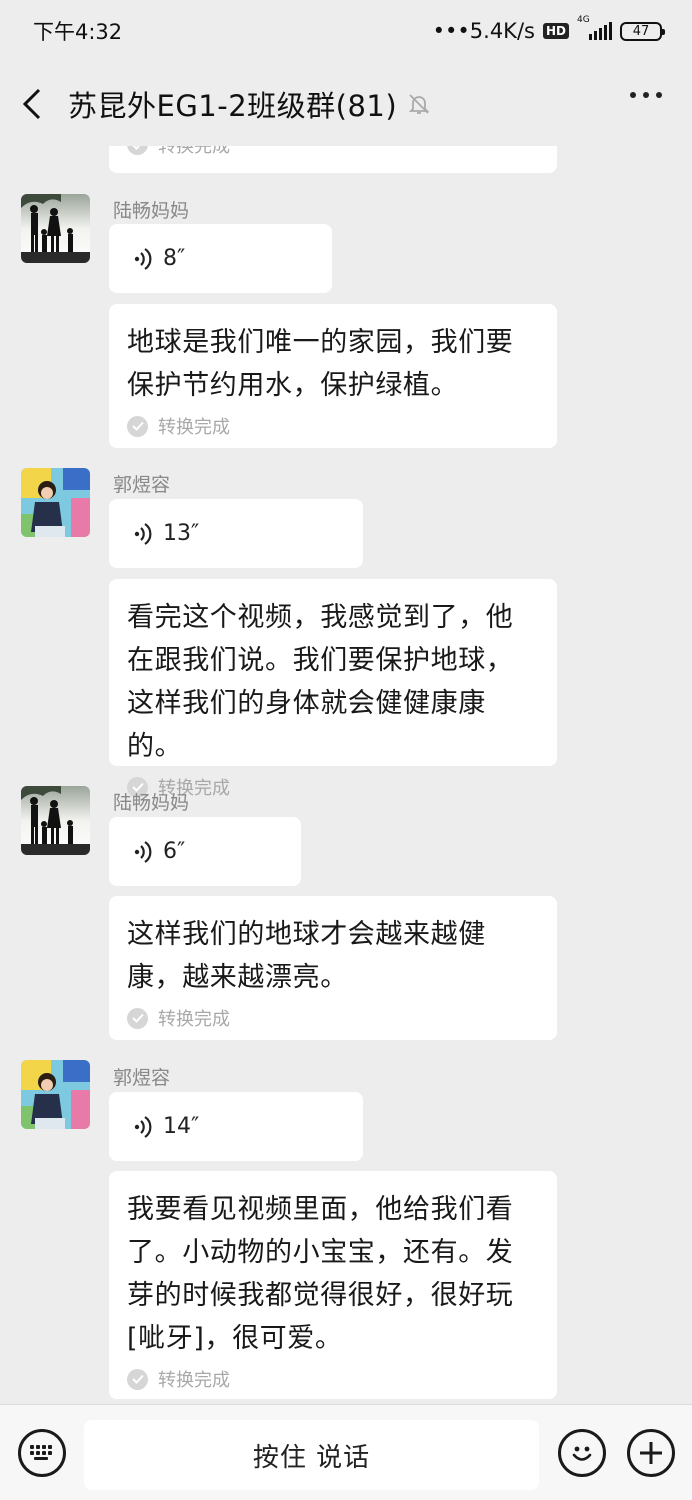 This screenshot has width=692, height=1500. Describe the element at coordinates (174, 851) in the screenshot. I see `voice-duration: 6″` at that location.